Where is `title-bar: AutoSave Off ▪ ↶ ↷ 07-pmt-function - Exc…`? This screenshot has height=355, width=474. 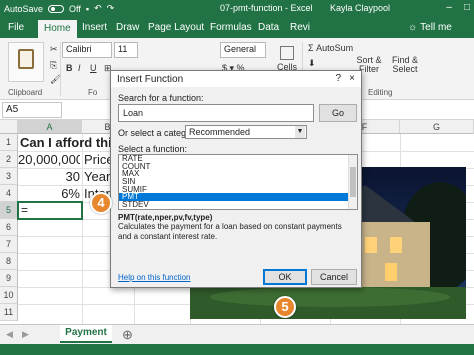
title-bar: AutoSave Off ▪ ↶ ↷ 07-pmt-function - Exc… is located at coordinates (237, 9).